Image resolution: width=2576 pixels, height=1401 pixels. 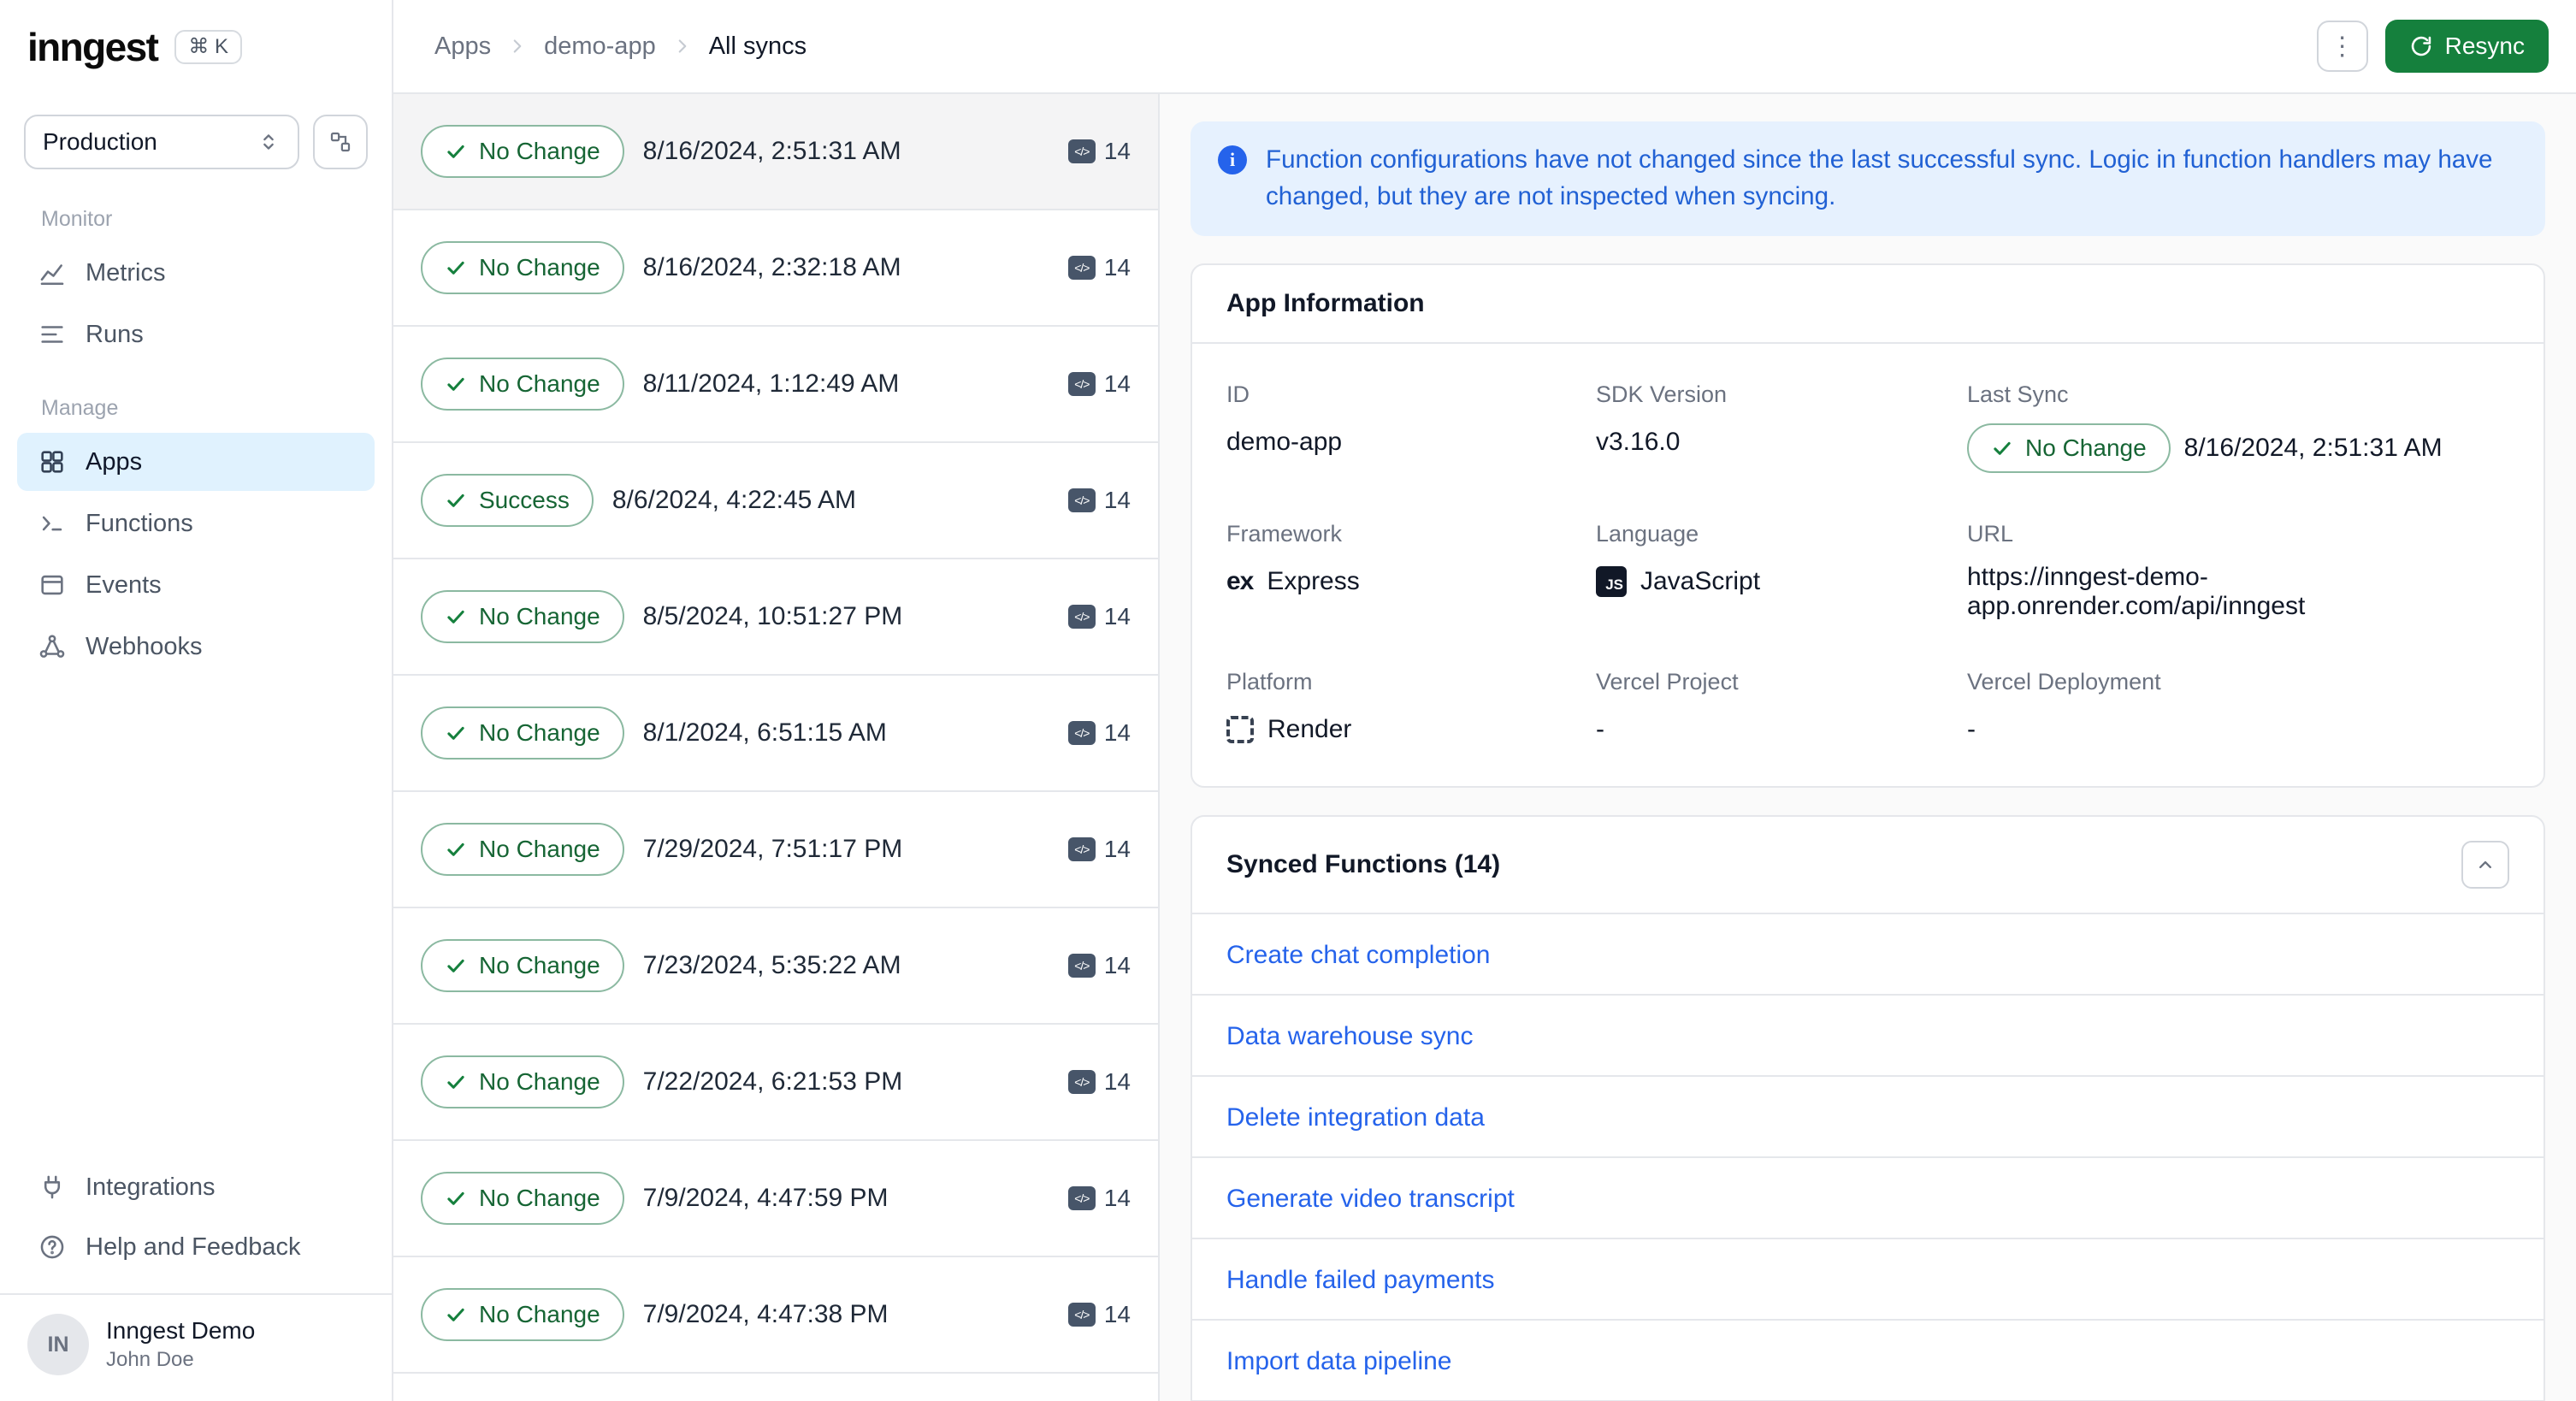 I want to click on refresh-icon, so click(x=2421, y=46).